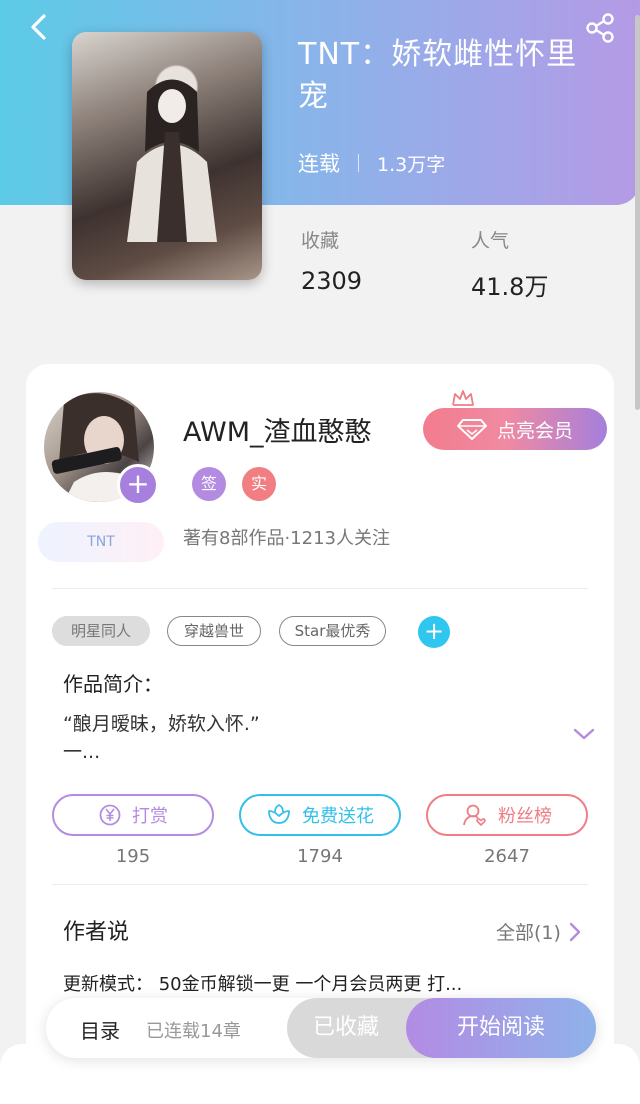  What do you see at coordinates (101, 542) in the screenshot?
I see `fan-badge: TNT` at bounding box center [101, 542].